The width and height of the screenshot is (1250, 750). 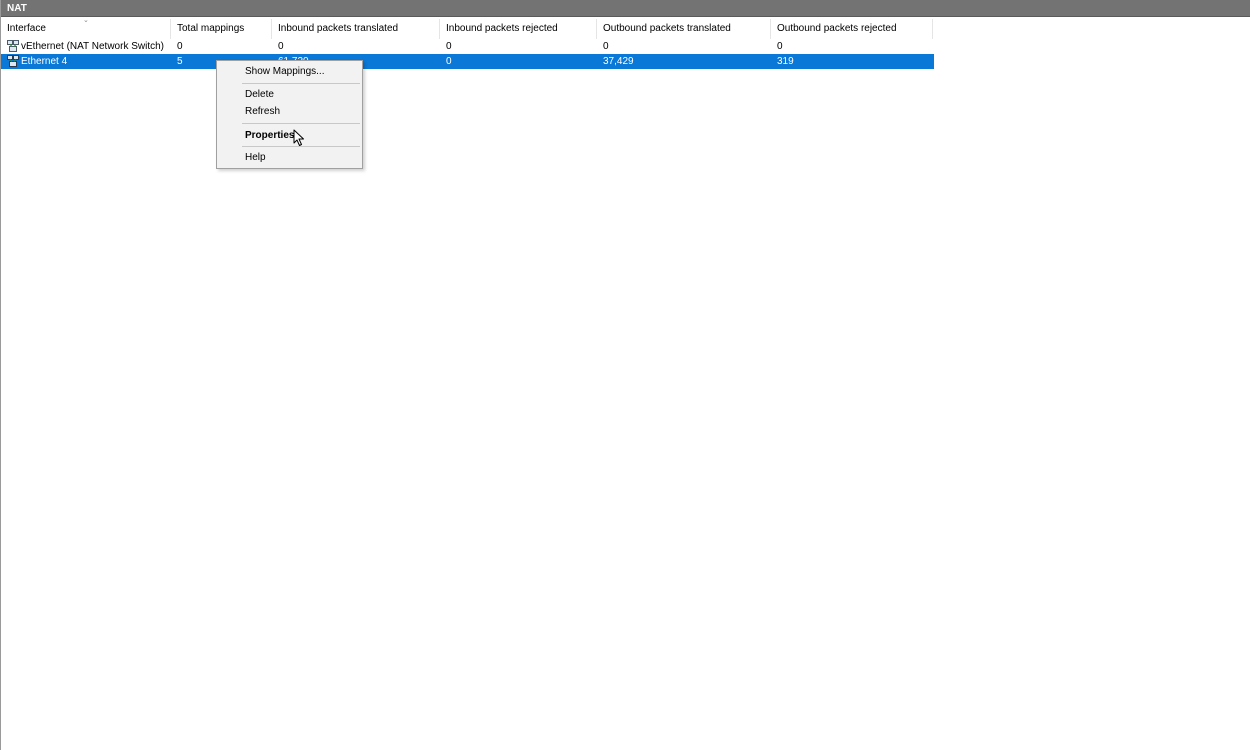 I want to click on column-header-inbound-rejected: Inbound packets rejected, so click(x=518, y=29).